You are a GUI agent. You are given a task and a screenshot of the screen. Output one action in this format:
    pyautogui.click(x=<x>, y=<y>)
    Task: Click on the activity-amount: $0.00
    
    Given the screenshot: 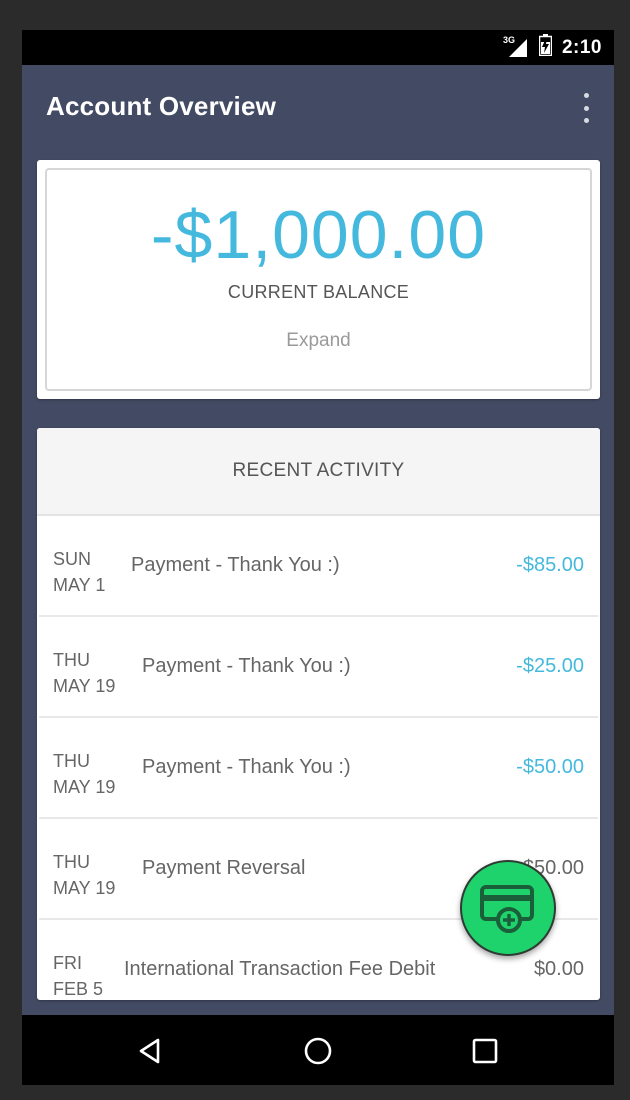 What is the action you would take?
    pyautogui.click(x=558, y=969)
    